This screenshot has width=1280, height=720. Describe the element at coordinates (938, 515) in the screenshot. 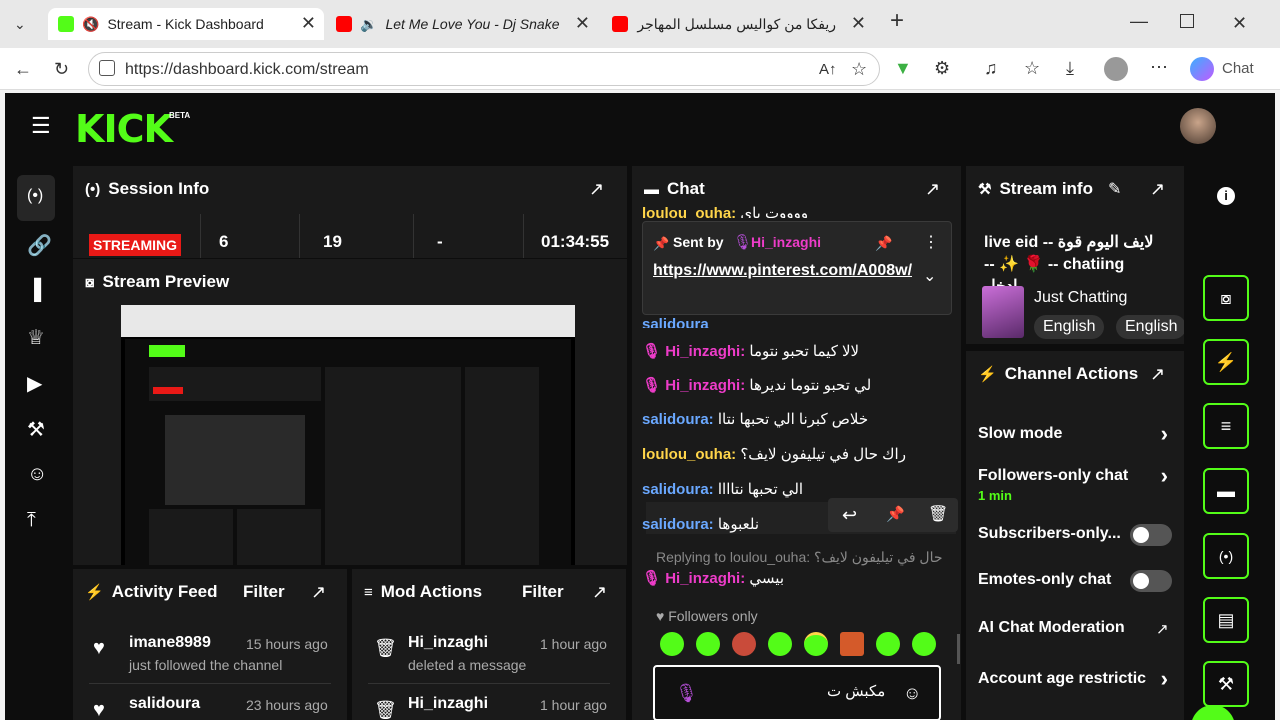

I see `delete-message-icon: 🗑` at that location.